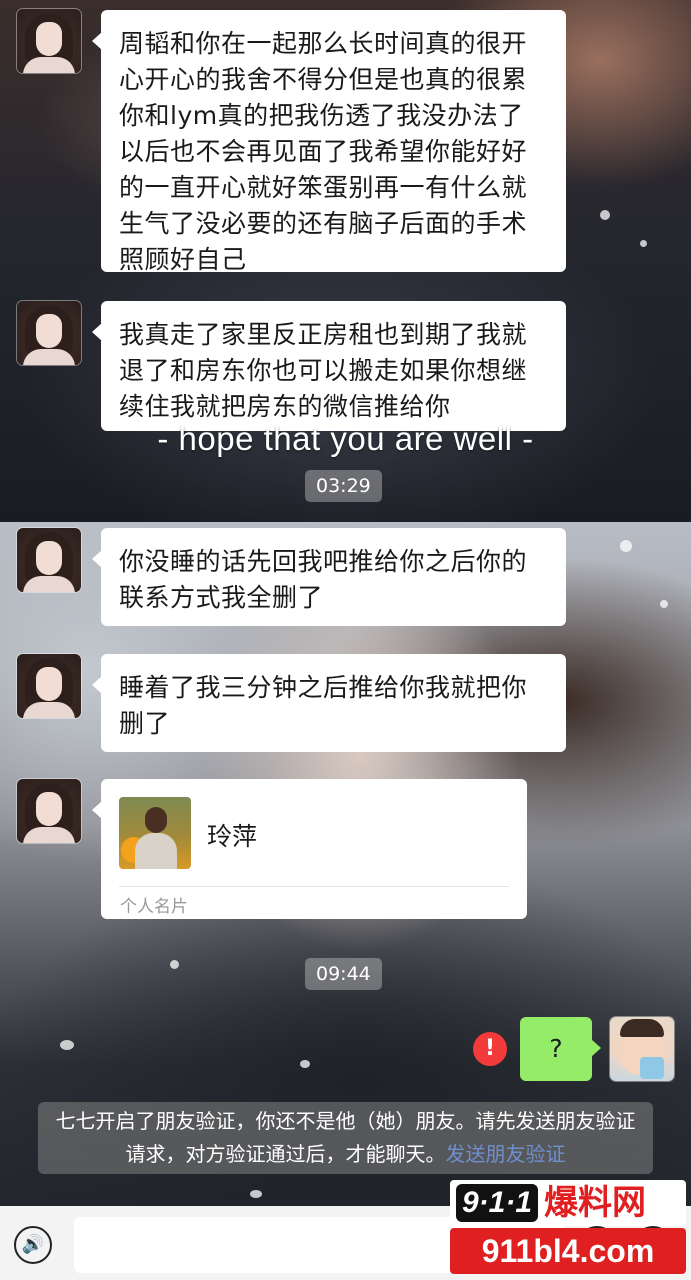  Describe the element at coordinates (156, 851) in the screenshot. I see `photo-person-body` at that location.